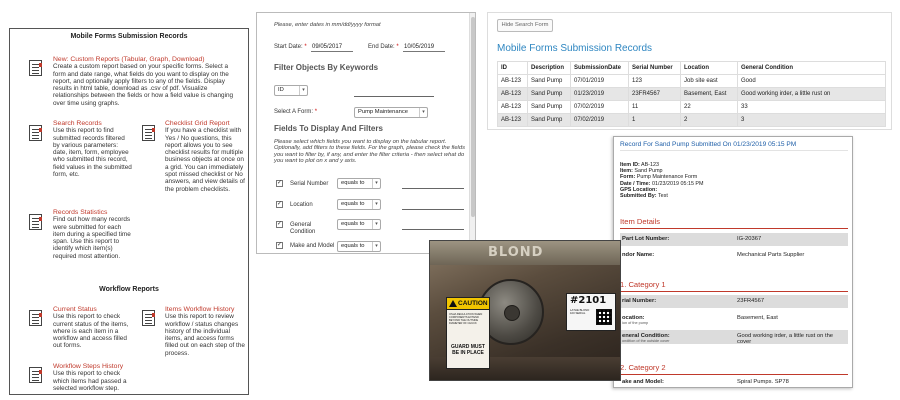 The image size is (900, 400). I want to click on caution-word: CAUTION, so click(473, 303).